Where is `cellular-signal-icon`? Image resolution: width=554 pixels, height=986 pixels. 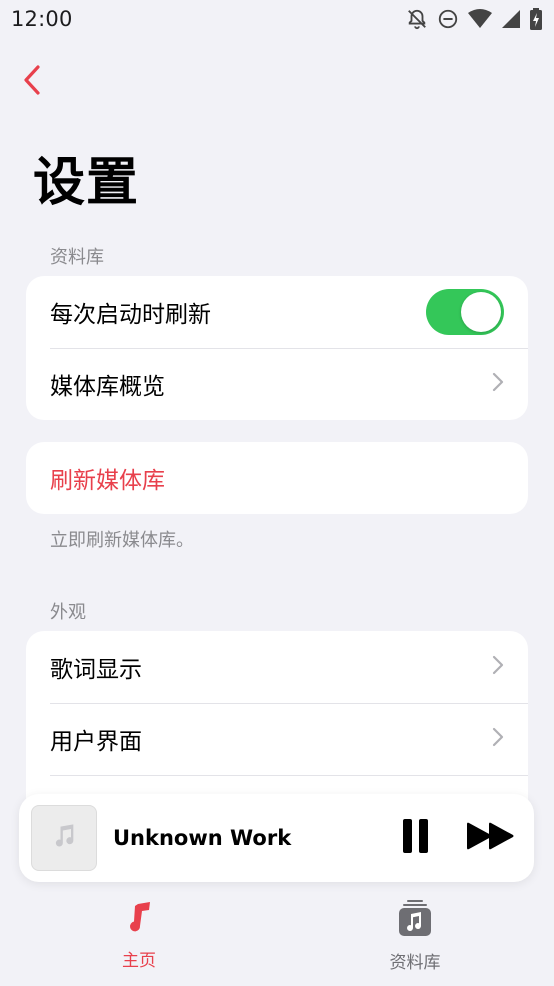 cellular-signal-icon is located at coordinates (511, 19).